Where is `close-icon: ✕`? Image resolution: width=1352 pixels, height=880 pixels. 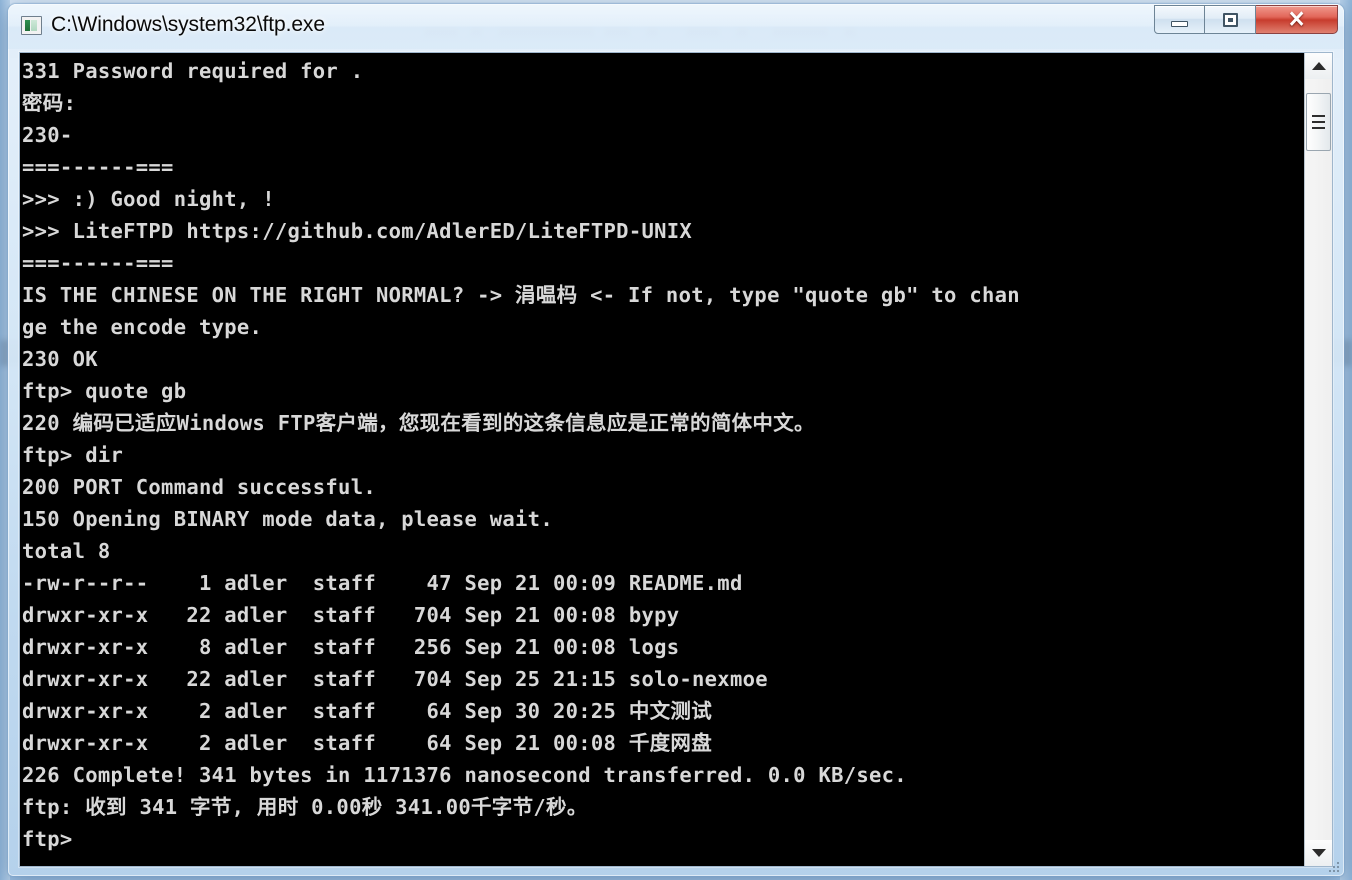 close-icon: ✕ is located at coordinates (1296, 19).